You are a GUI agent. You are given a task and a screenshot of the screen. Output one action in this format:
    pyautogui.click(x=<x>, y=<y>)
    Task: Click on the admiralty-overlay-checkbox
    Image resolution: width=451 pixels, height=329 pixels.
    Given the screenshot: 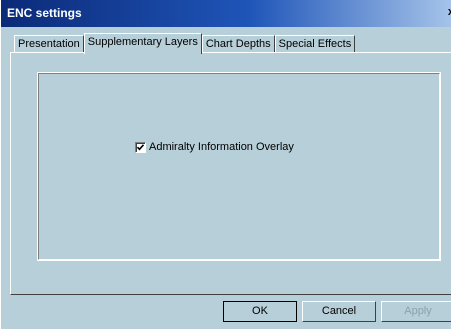 What is the action you would take?
    pyautogui.click(x=140, y=147)
    